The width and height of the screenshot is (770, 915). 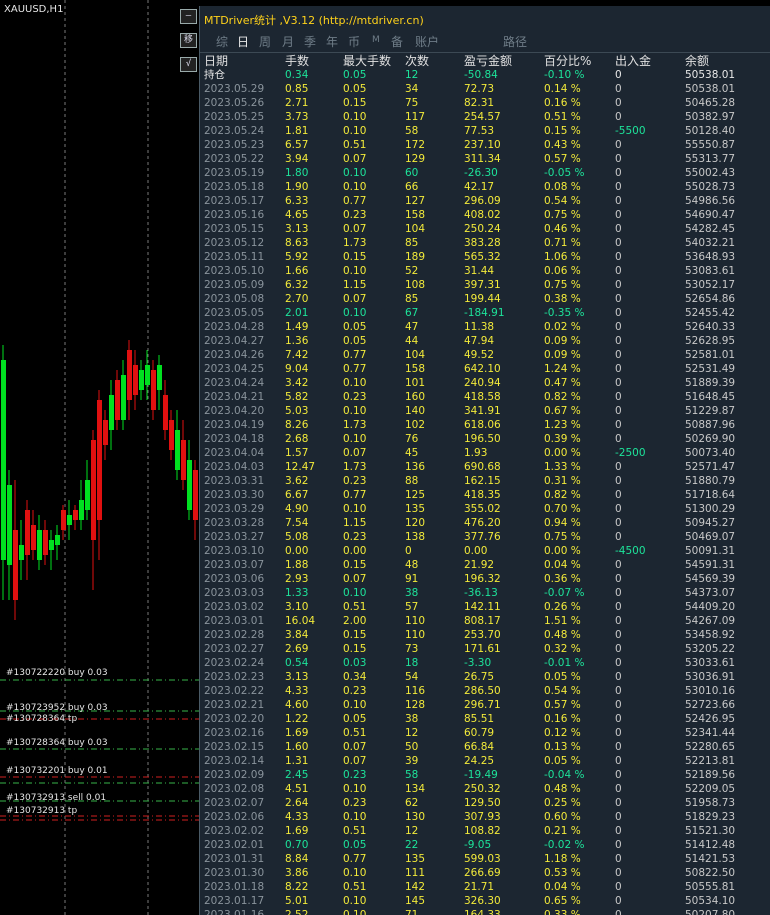 I want to click on cell-lots: 16.04, so click(x=300, y=621).